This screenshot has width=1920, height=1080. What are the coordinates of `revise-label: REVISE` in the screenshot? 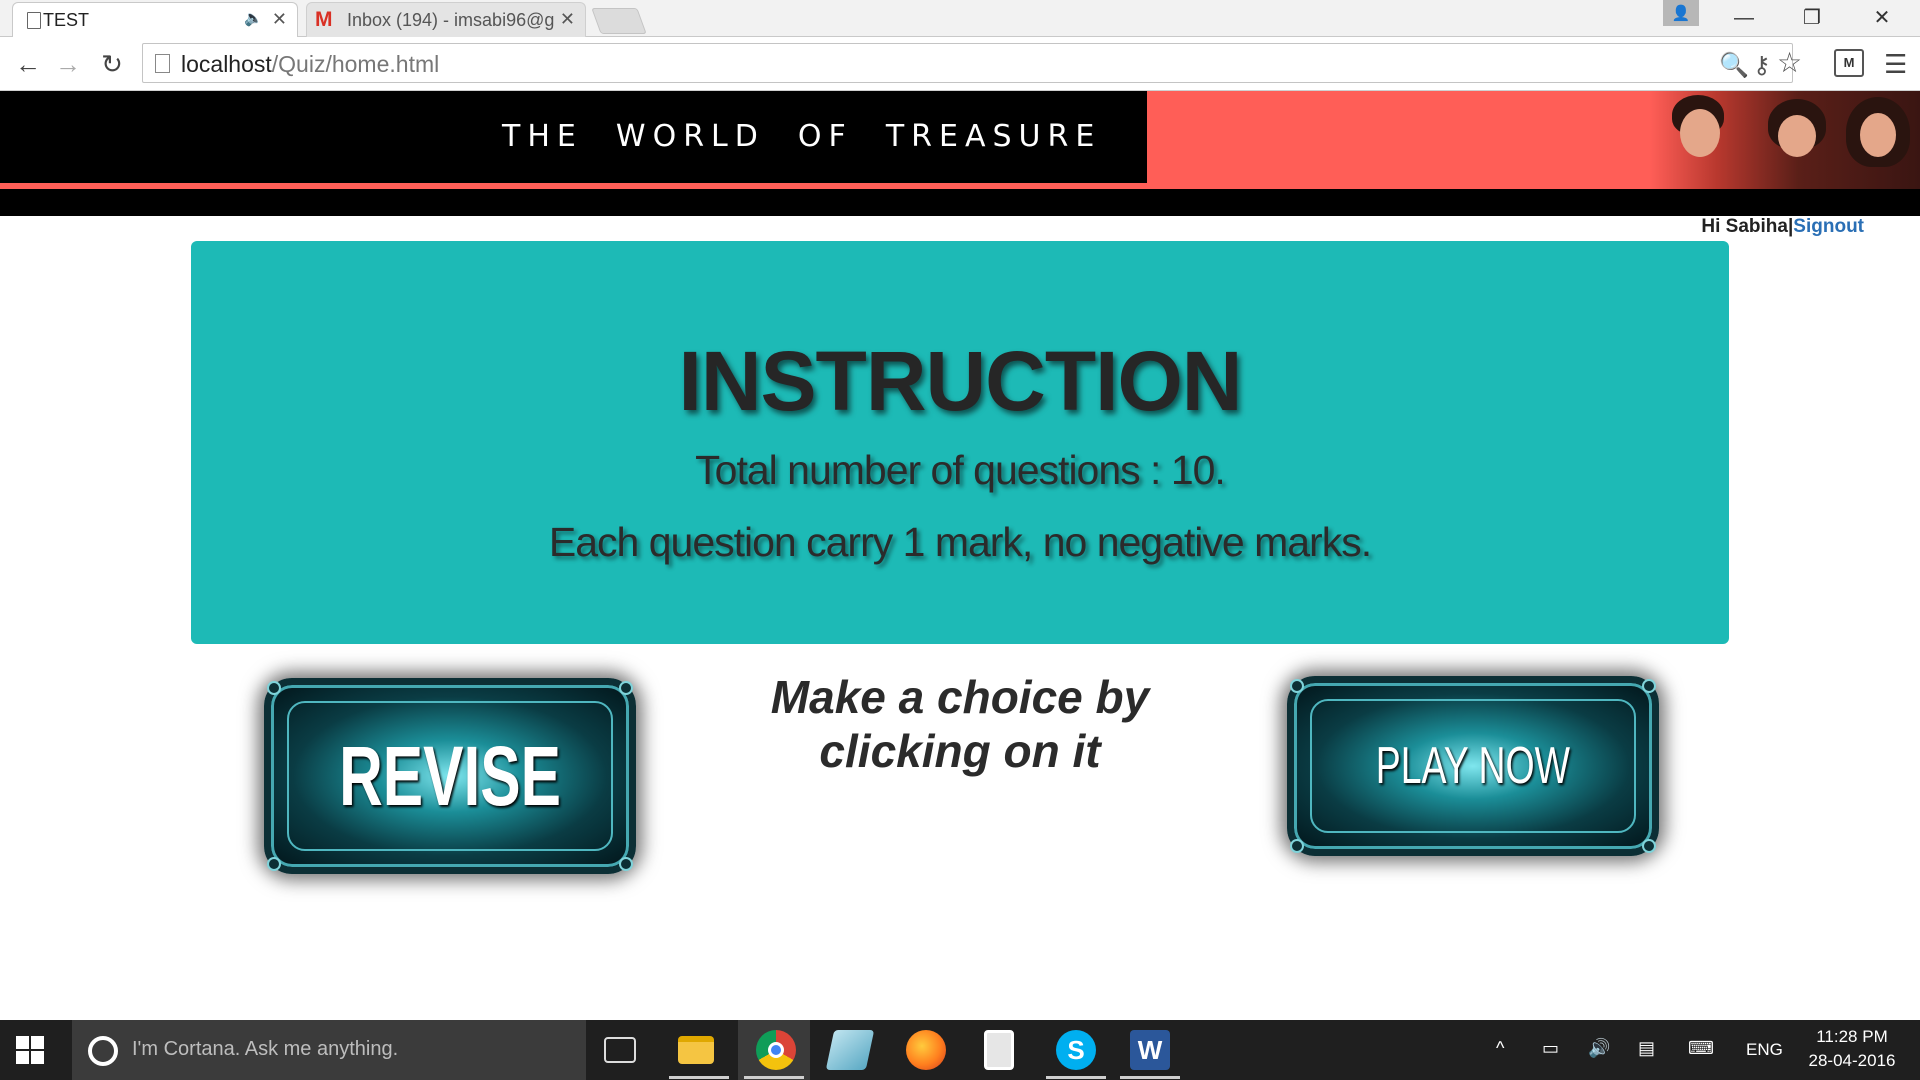 It's located at (450, 775).